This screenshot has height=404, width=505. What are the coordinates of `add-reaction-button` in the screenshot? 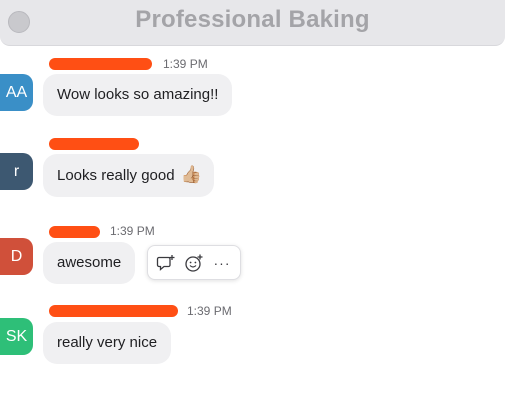 It's located at (194, 263).